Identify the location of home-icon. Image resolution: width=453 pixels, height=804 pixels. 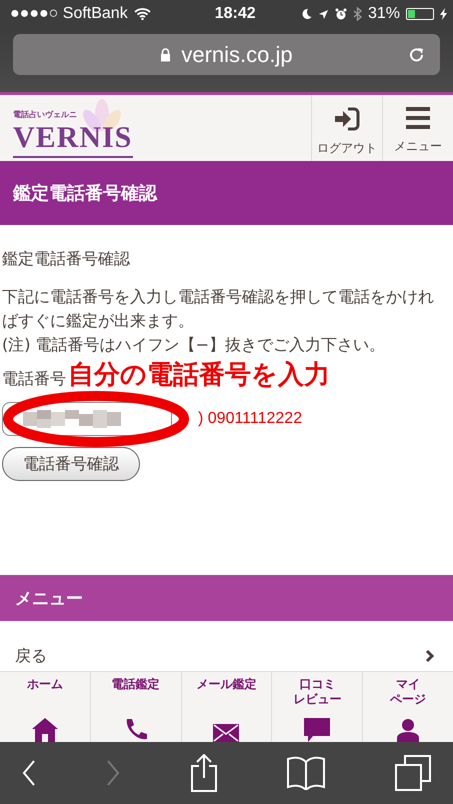
(45, 730).